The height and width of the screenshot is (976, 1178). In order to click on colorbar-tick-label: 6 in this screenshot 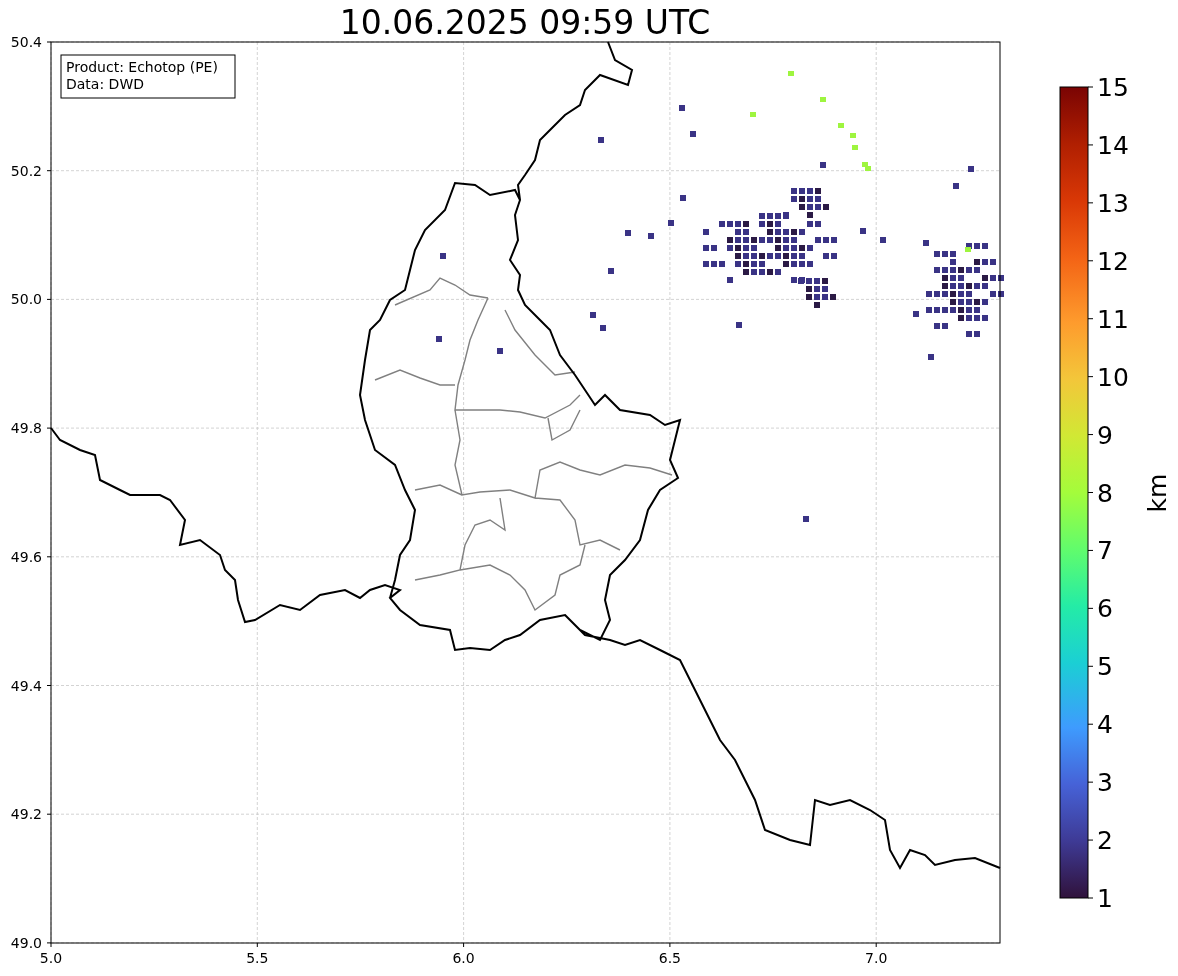, I will do `click(1105, 609)`.